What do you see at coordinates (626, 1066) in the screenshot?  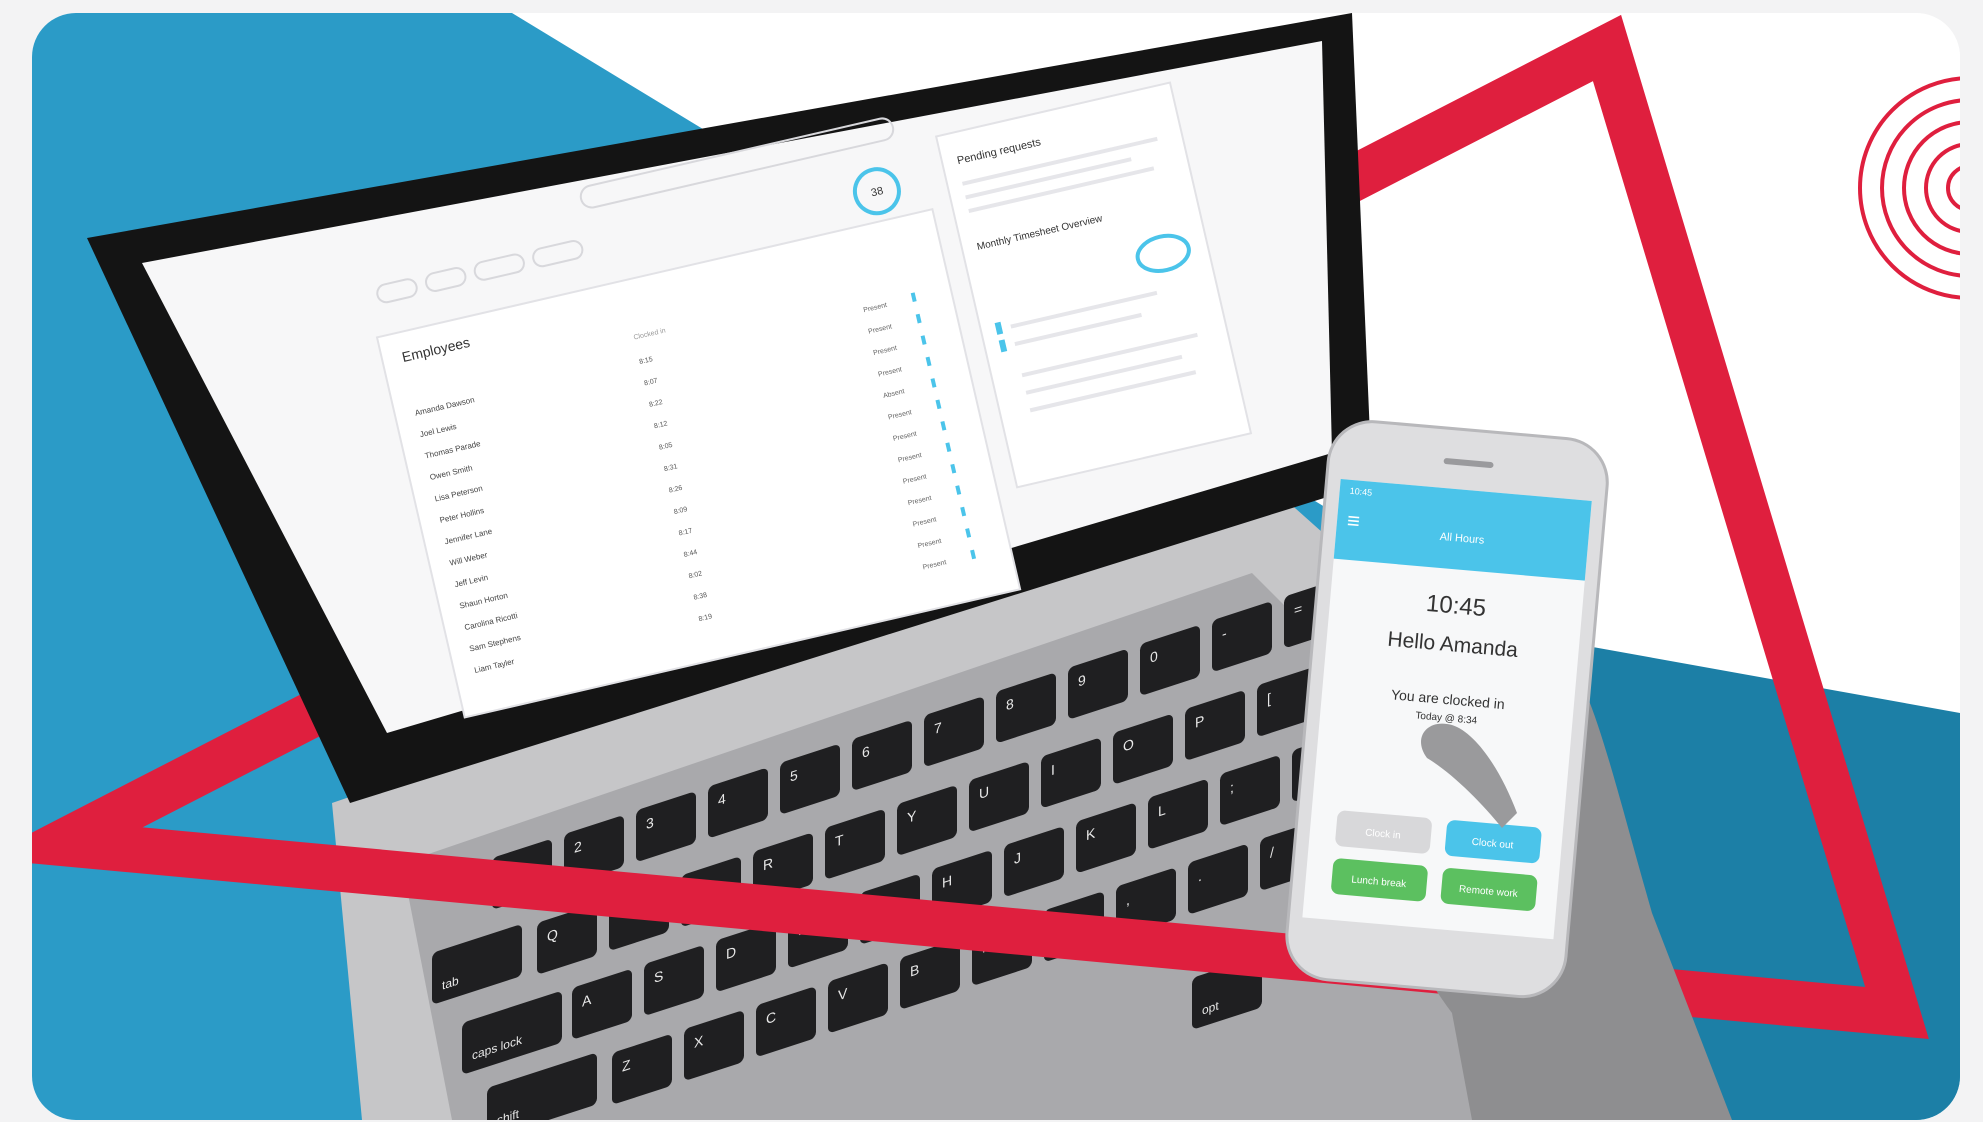 I see `key-label: Z` at bounding box center [626, 1066].